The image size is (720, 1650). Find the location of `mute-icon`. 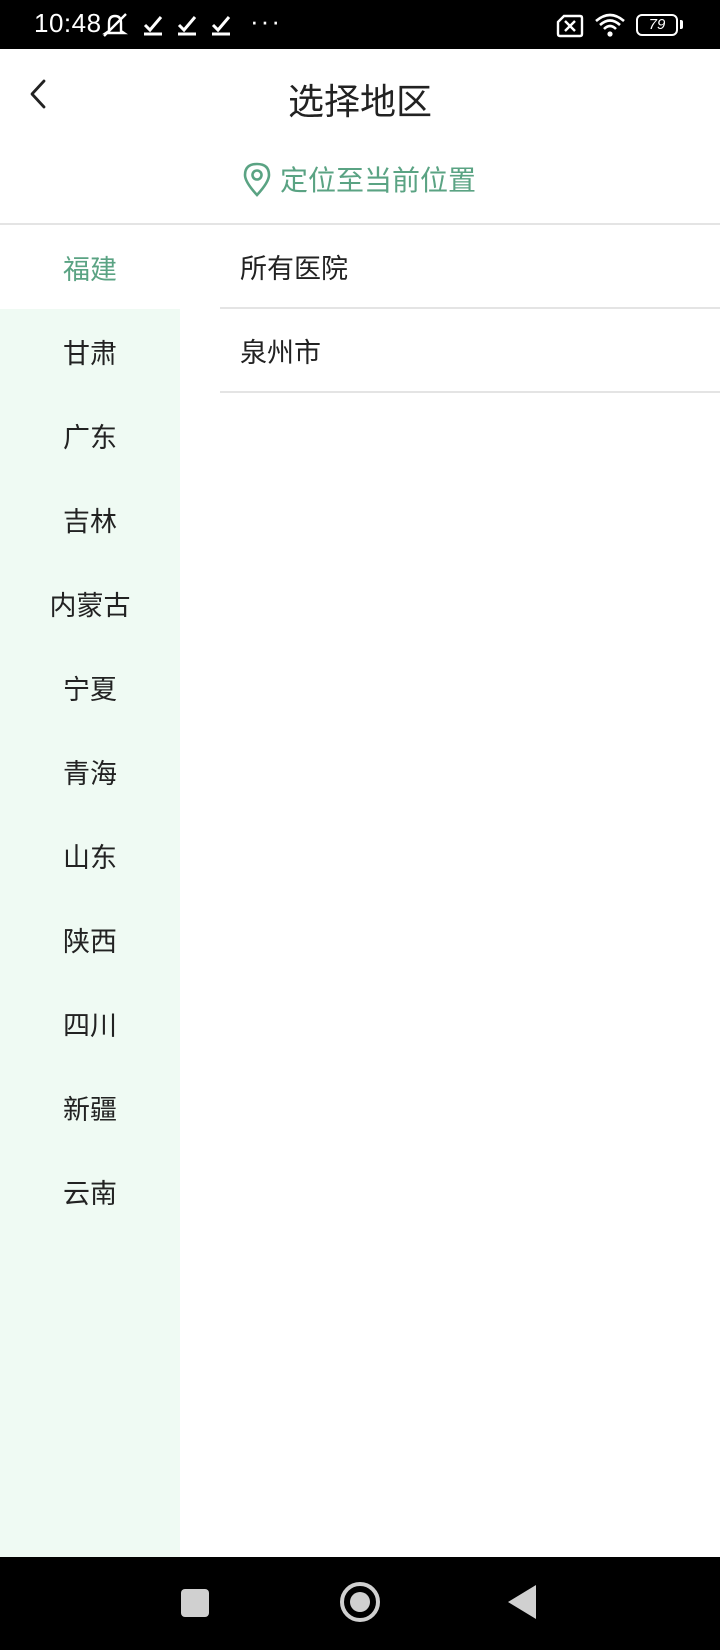

mute-icon is located at coordinates (115, 25).